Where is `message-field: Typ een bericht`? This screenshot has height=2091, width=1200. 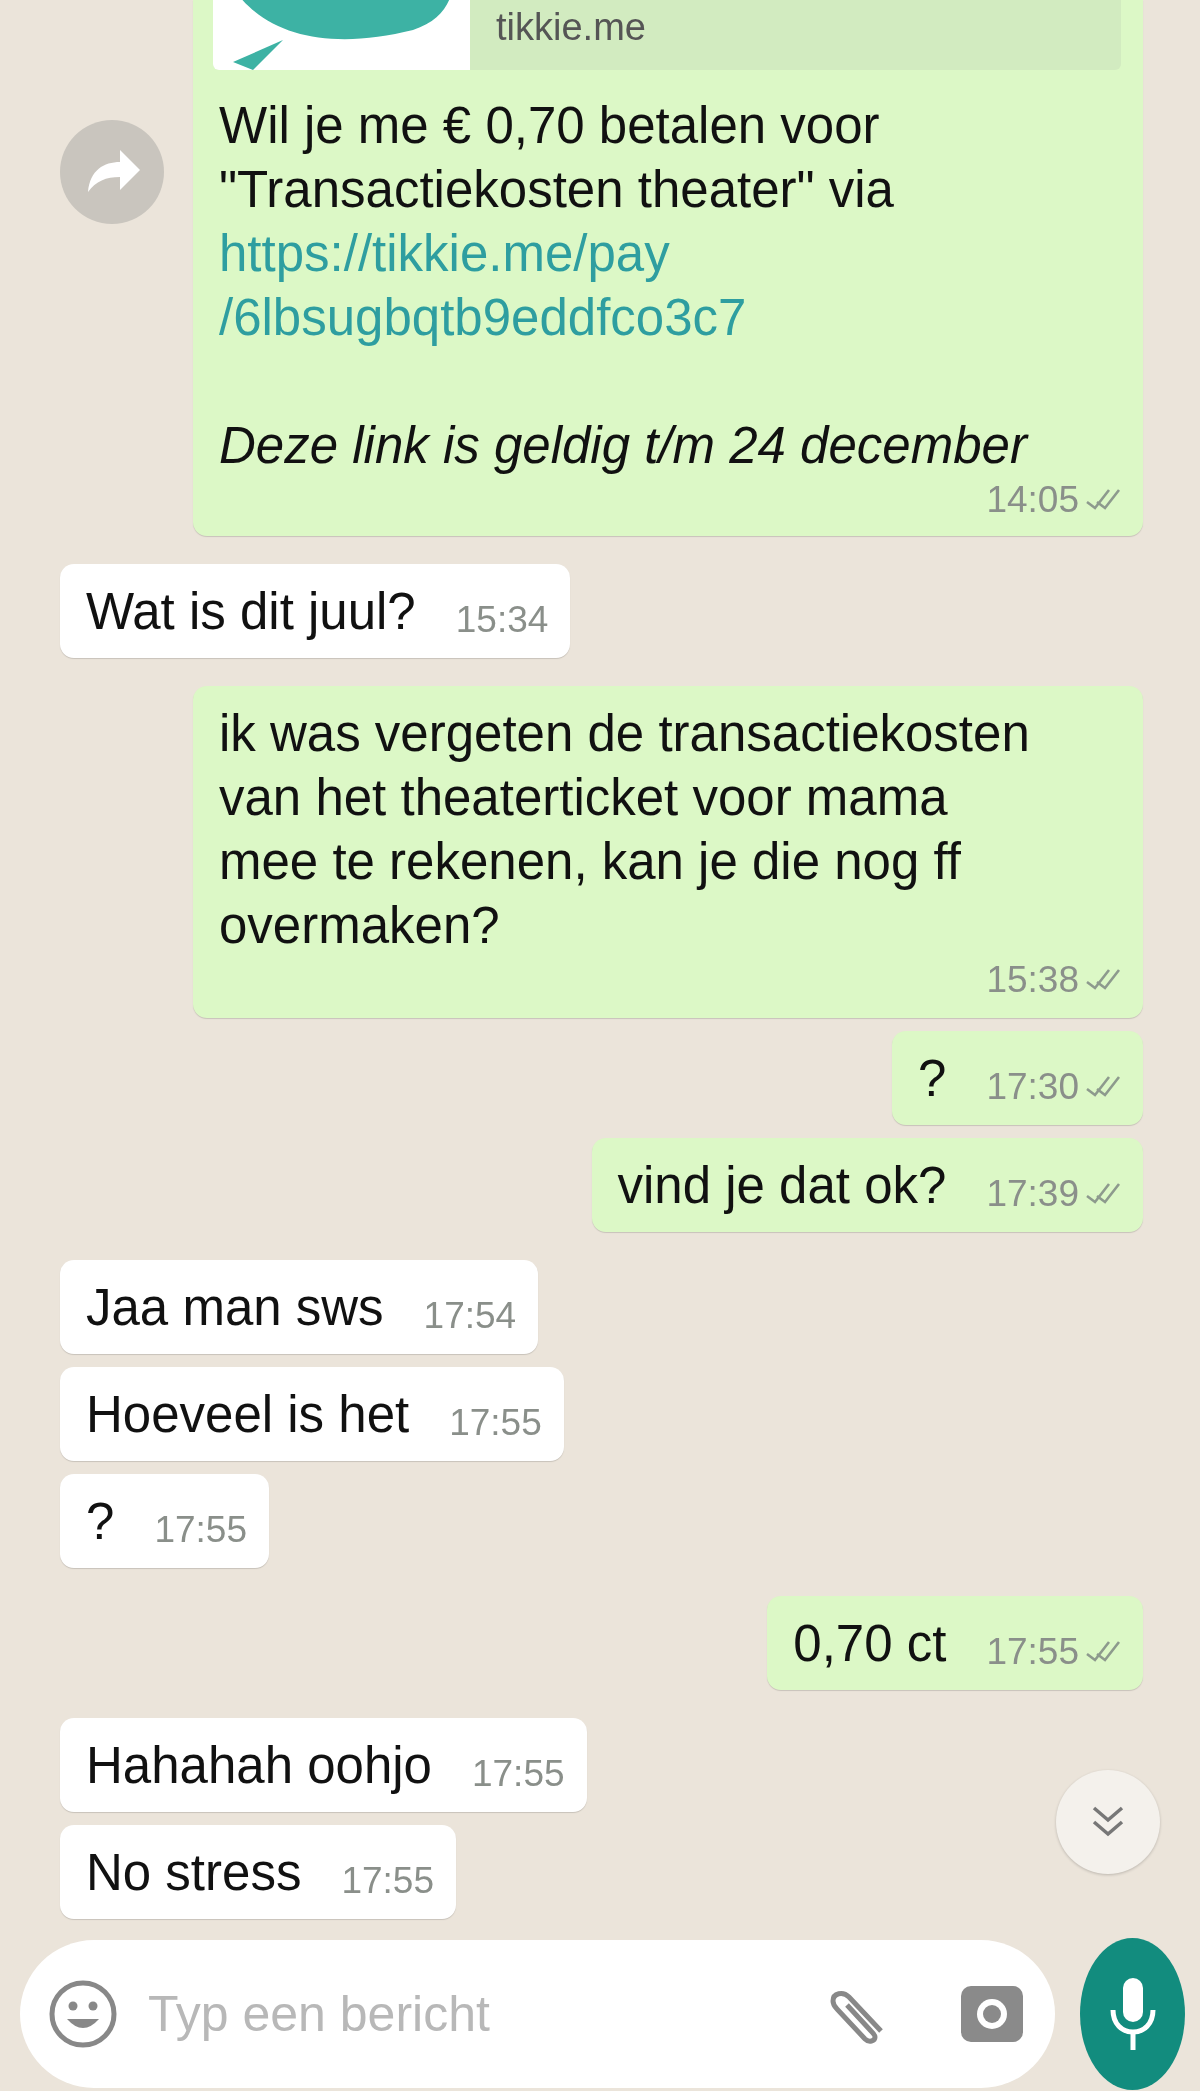
message-field: Typ een bericht is located at coordinates (537, 2013).